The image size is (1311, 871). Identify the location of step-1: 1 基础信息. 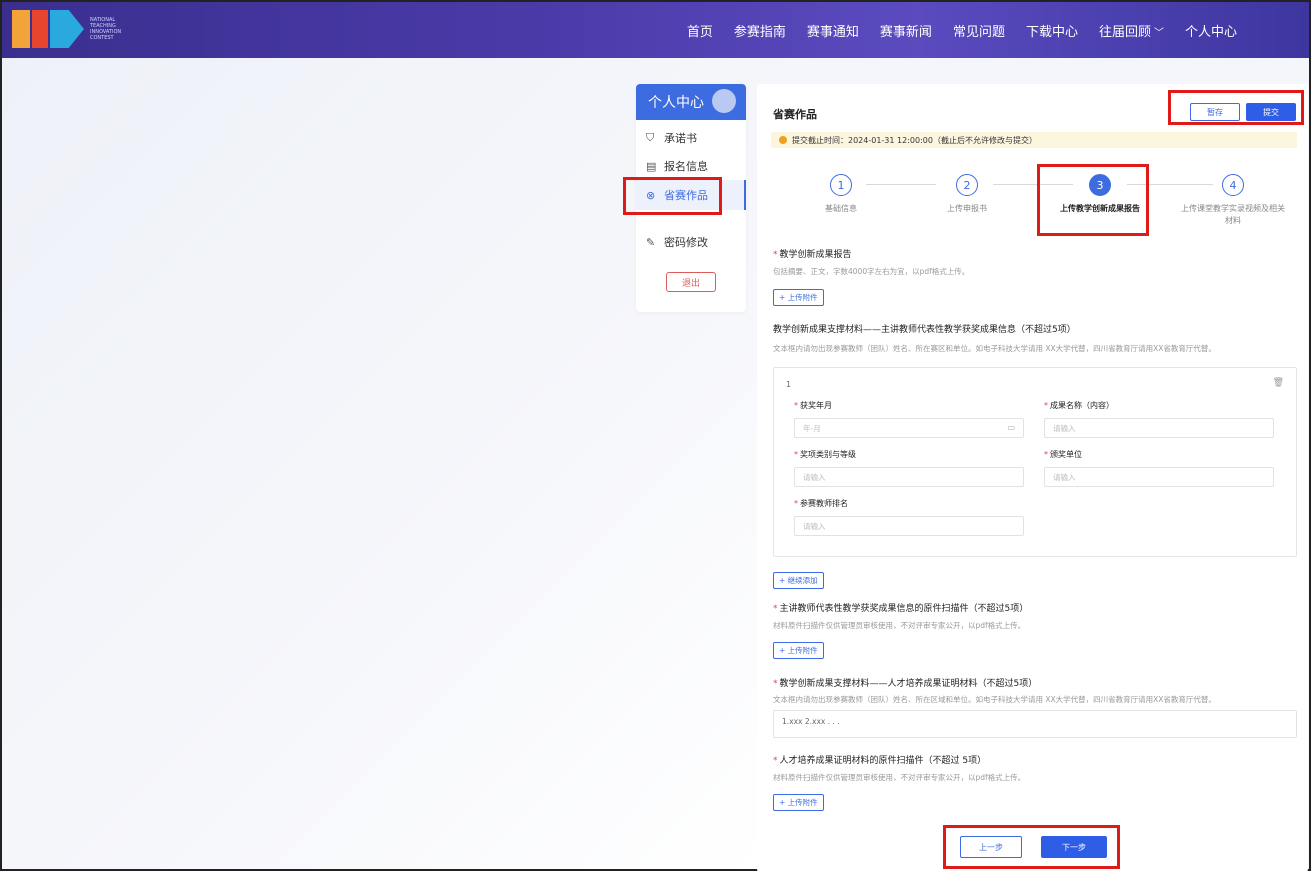
(841, 194).